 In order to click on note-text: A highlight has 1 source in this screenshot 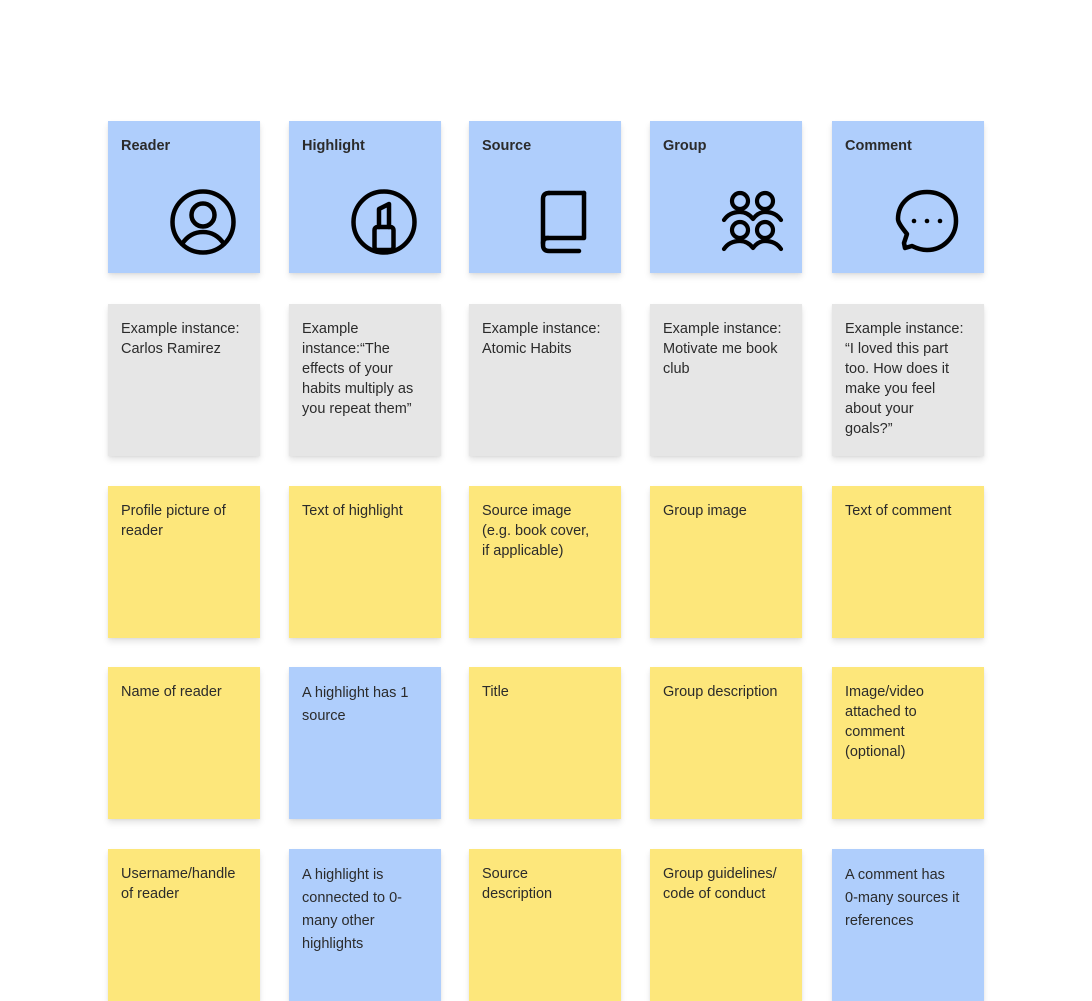, I will do `click(355, 704)`.